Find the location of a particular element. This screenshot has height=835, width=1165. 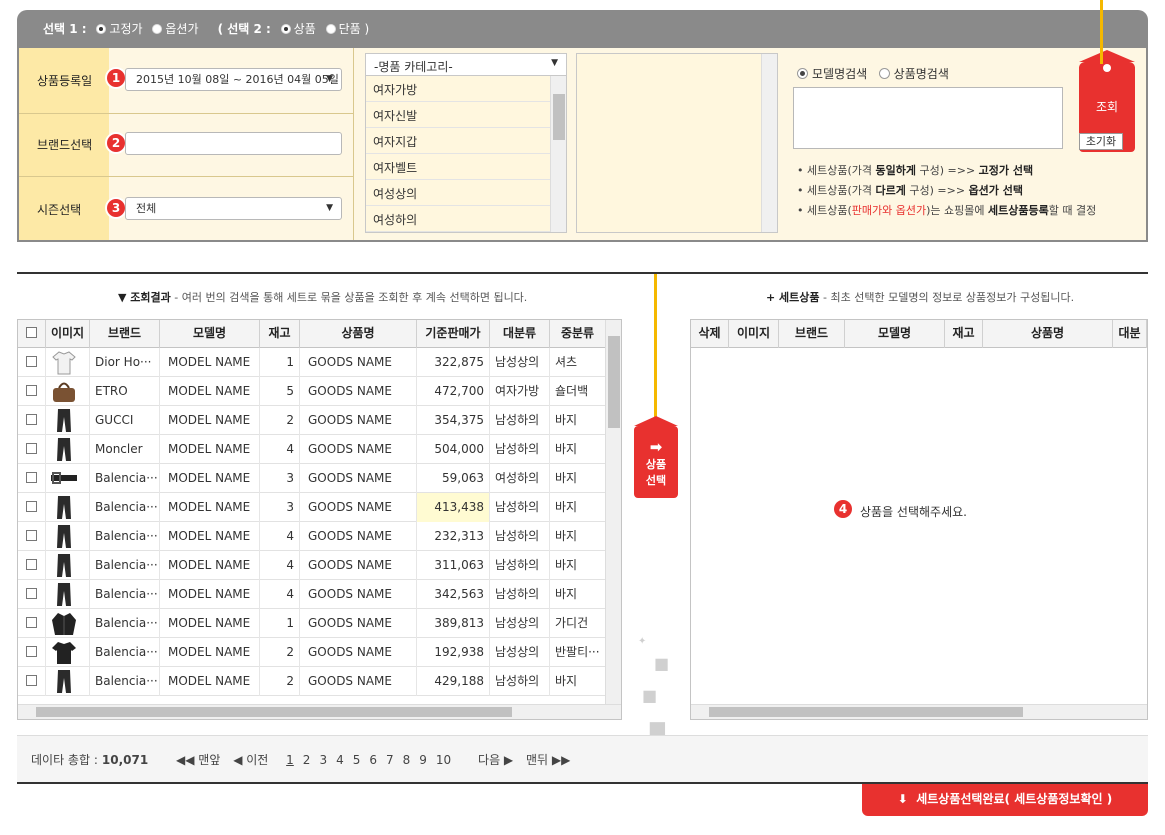

goods-search-label: 상품명검색 is located at coordinates (921, 74).